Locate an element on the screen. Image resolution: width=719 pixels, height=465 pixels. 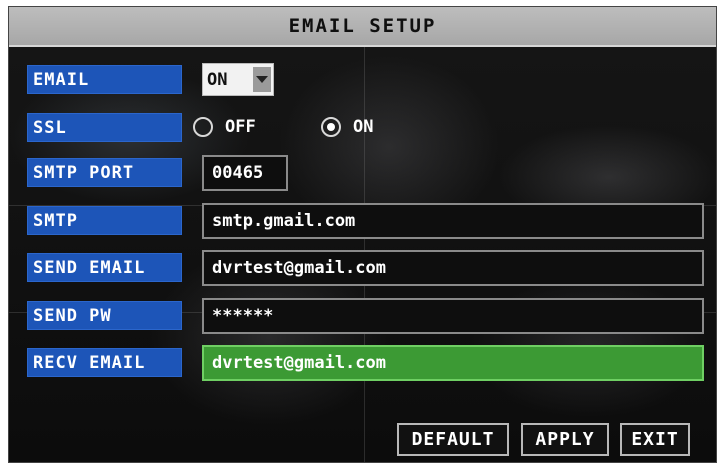
recv-email-input: dvrtest@gmail.com is located at coordinates (453, 363).